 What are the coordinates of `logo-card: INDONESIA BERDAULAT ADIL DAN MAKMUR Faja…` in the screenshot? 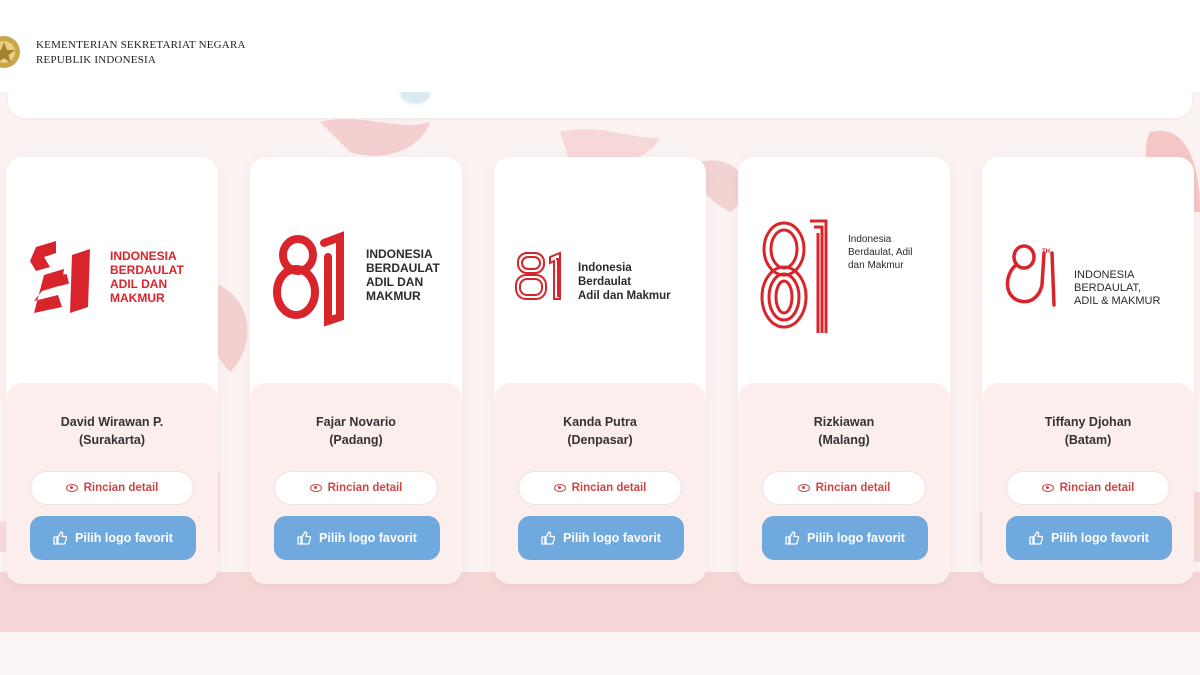 It's located at (356, 370).